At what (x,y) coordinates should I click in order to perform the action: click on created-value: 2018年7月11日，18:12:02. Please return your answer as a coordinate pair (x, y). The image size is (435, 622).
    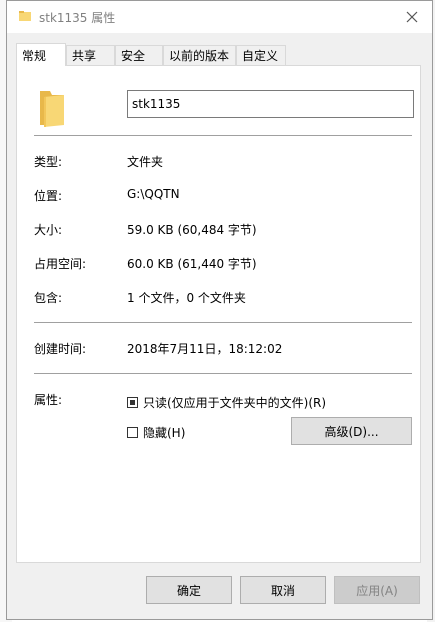
    Looking at the image, I should click on (205, 349).